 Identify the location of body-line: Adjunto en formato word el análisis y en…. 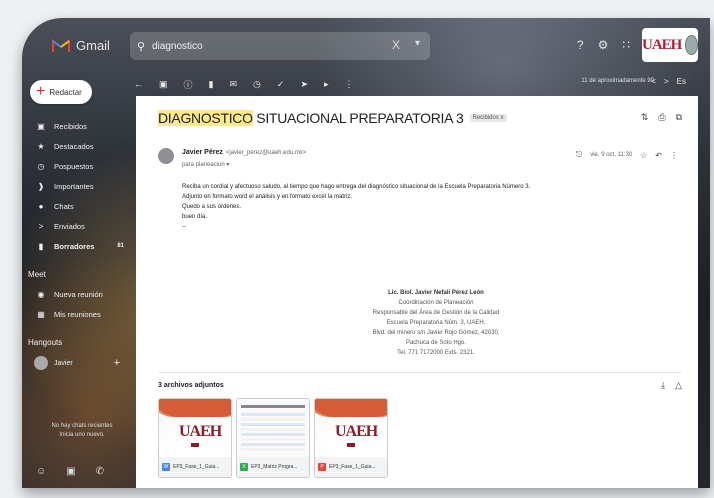
(267, 197).